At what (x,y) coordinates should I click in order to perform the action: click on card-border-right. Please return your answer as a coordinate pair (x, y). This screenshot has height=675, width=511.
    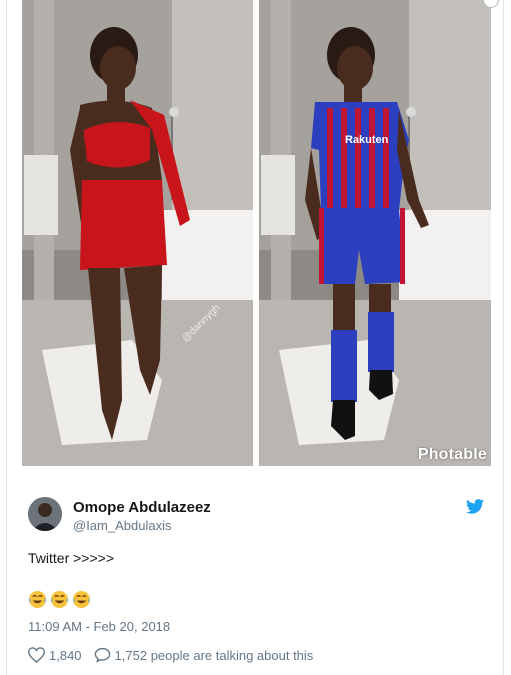
    Looking at the image, I should click on (503, 337).